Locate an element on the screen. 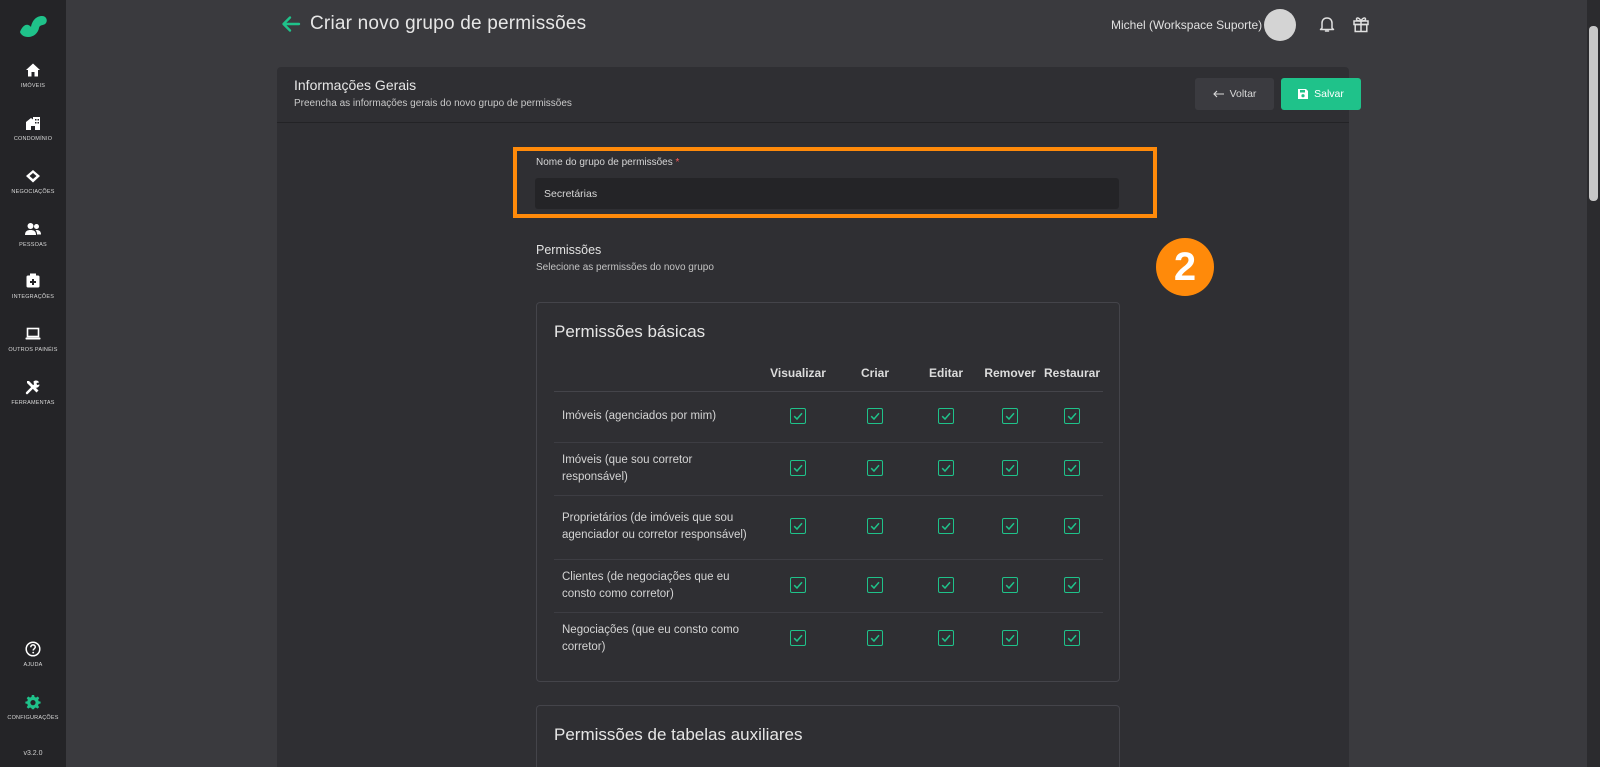 Image resolution: width=1600 pixels, height=767 pixels. sidebar-item-condominio: Condomínio is located at coordinates (33, 139).